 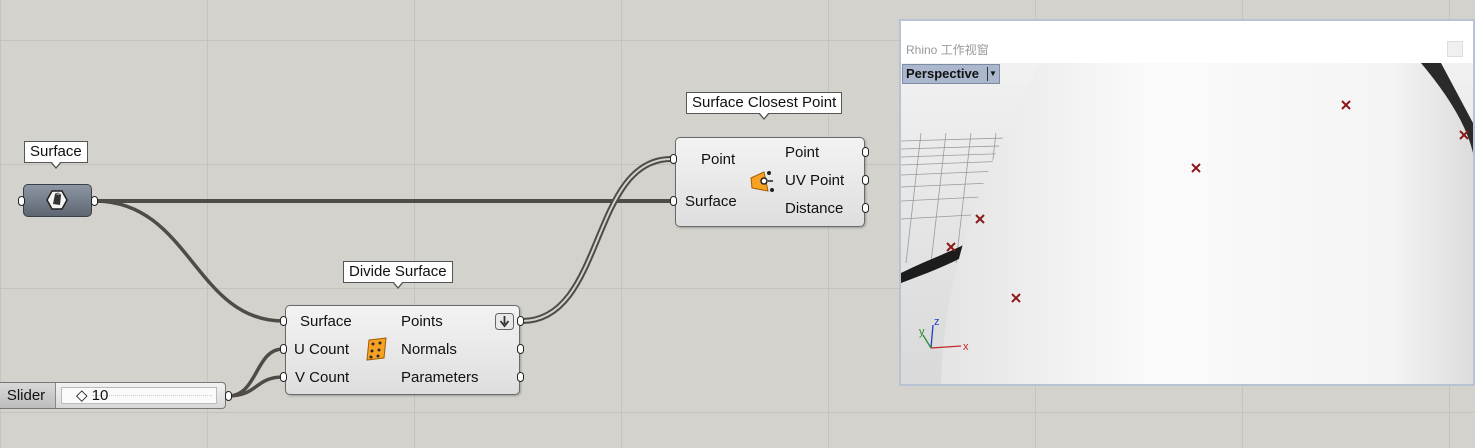 I want to click on scp-output-distance: Distance, so click(x=814, y=209).